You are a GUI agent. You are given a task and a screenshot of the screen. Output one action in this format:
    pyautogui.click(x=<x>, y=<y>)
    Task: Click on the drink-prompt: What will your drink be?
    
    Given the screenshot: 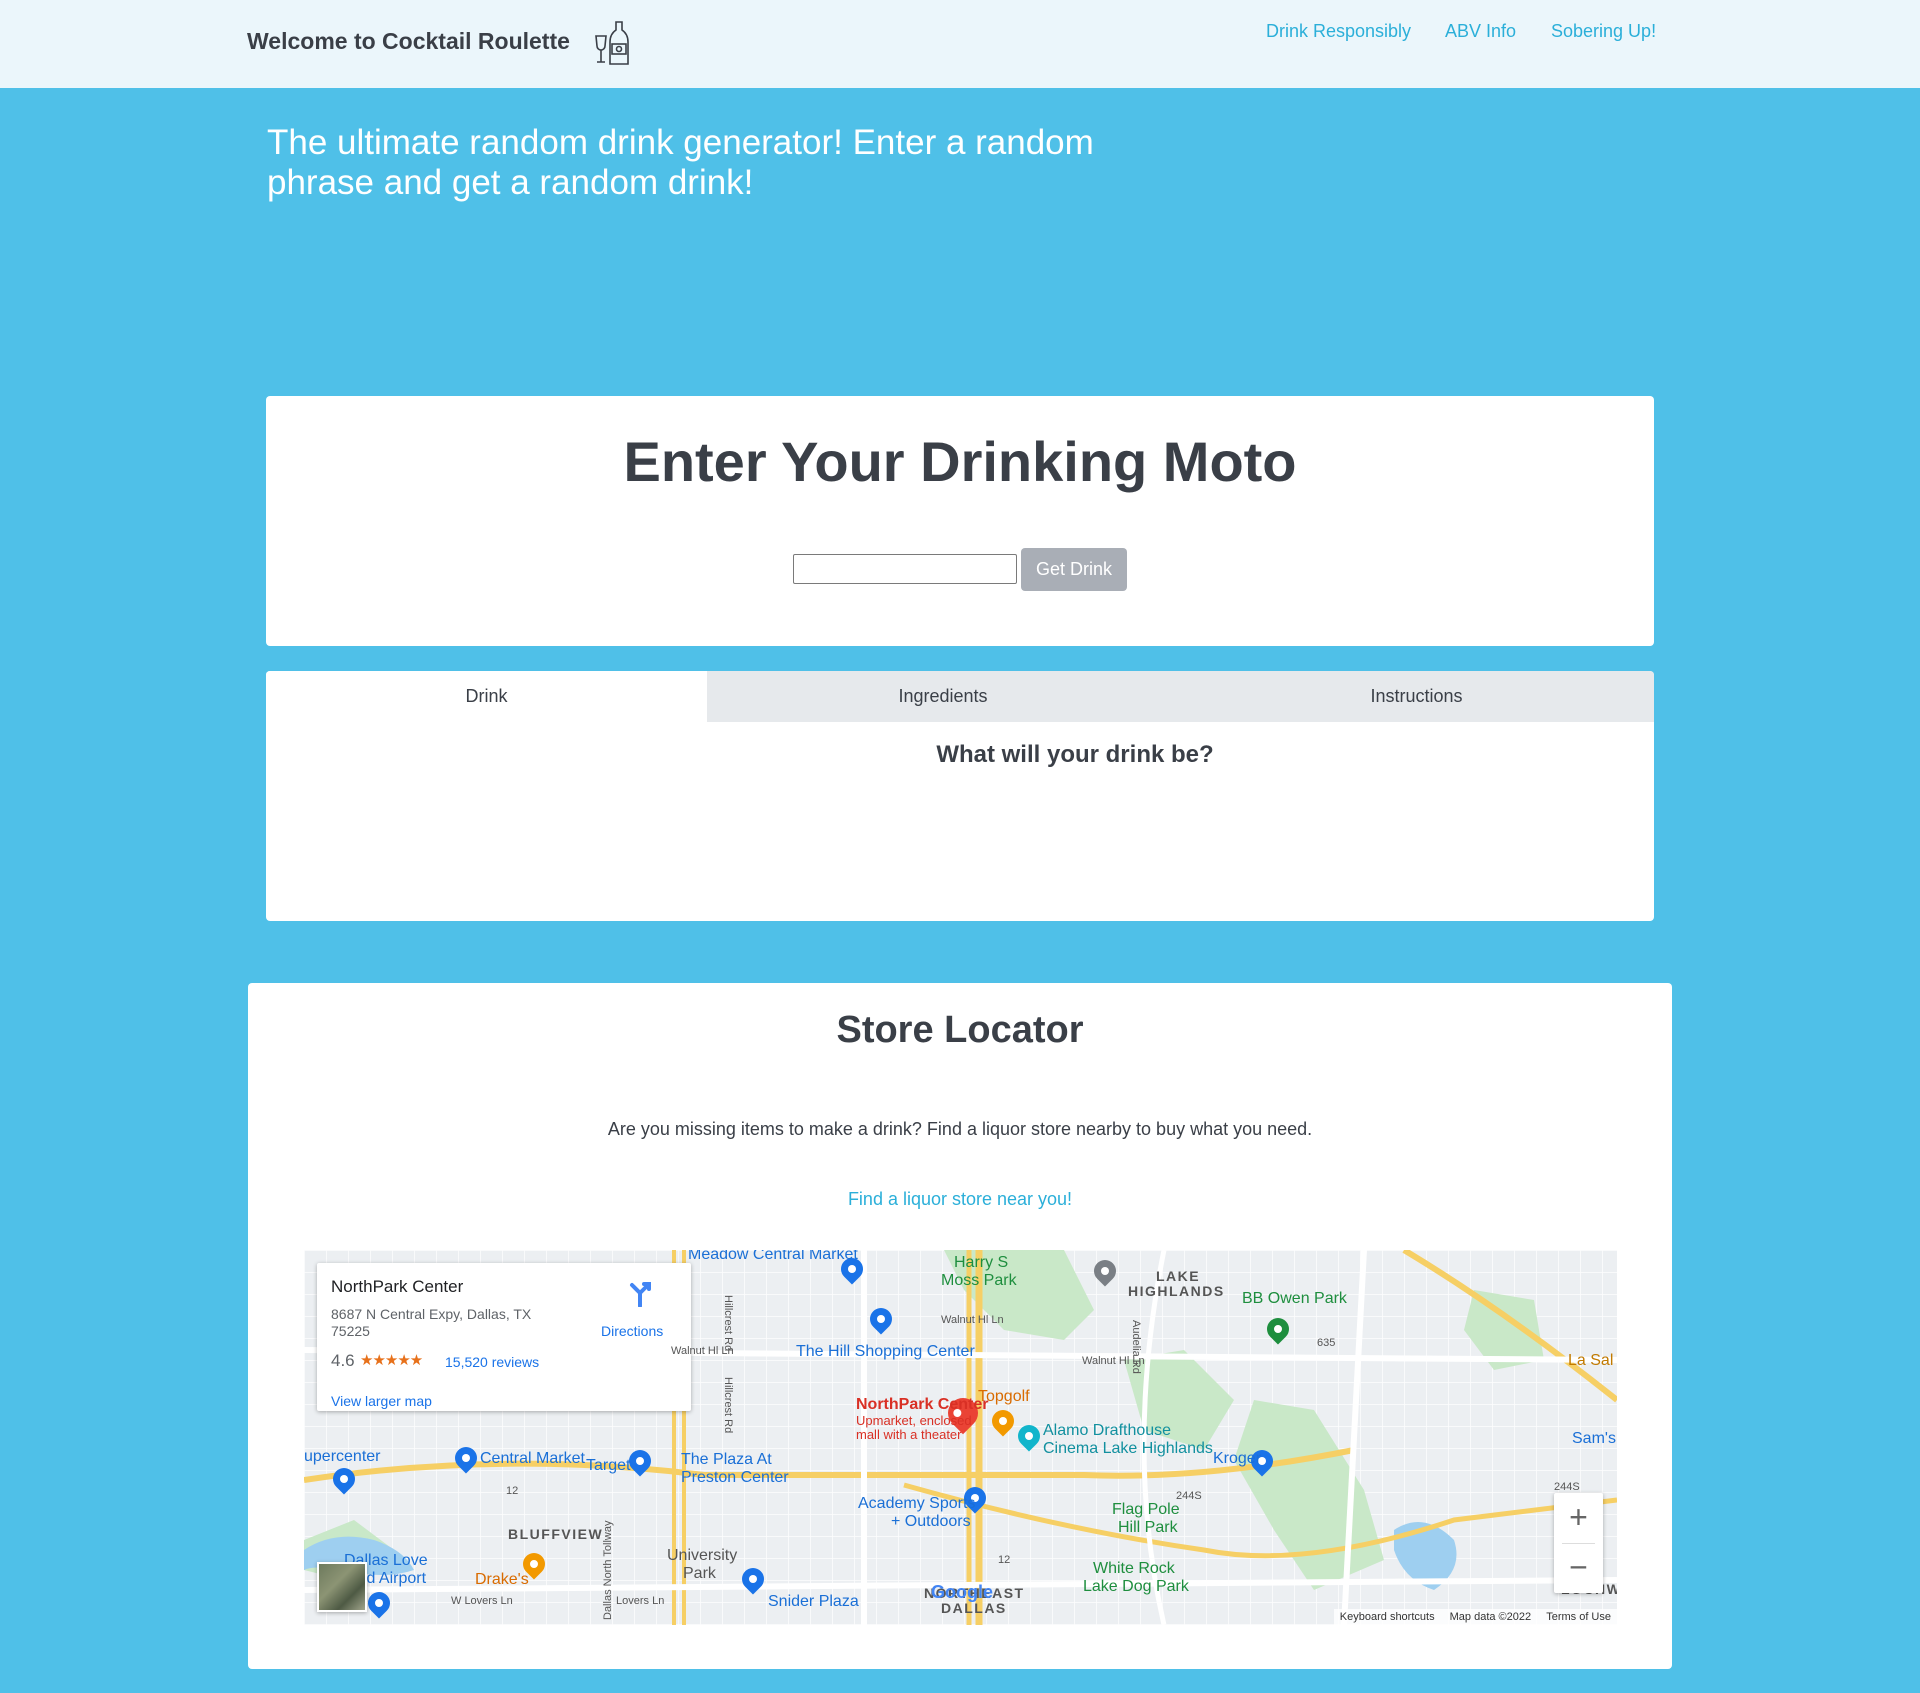 What is the action you would take?
    pyautogui.click(x=1075, y=754)
    